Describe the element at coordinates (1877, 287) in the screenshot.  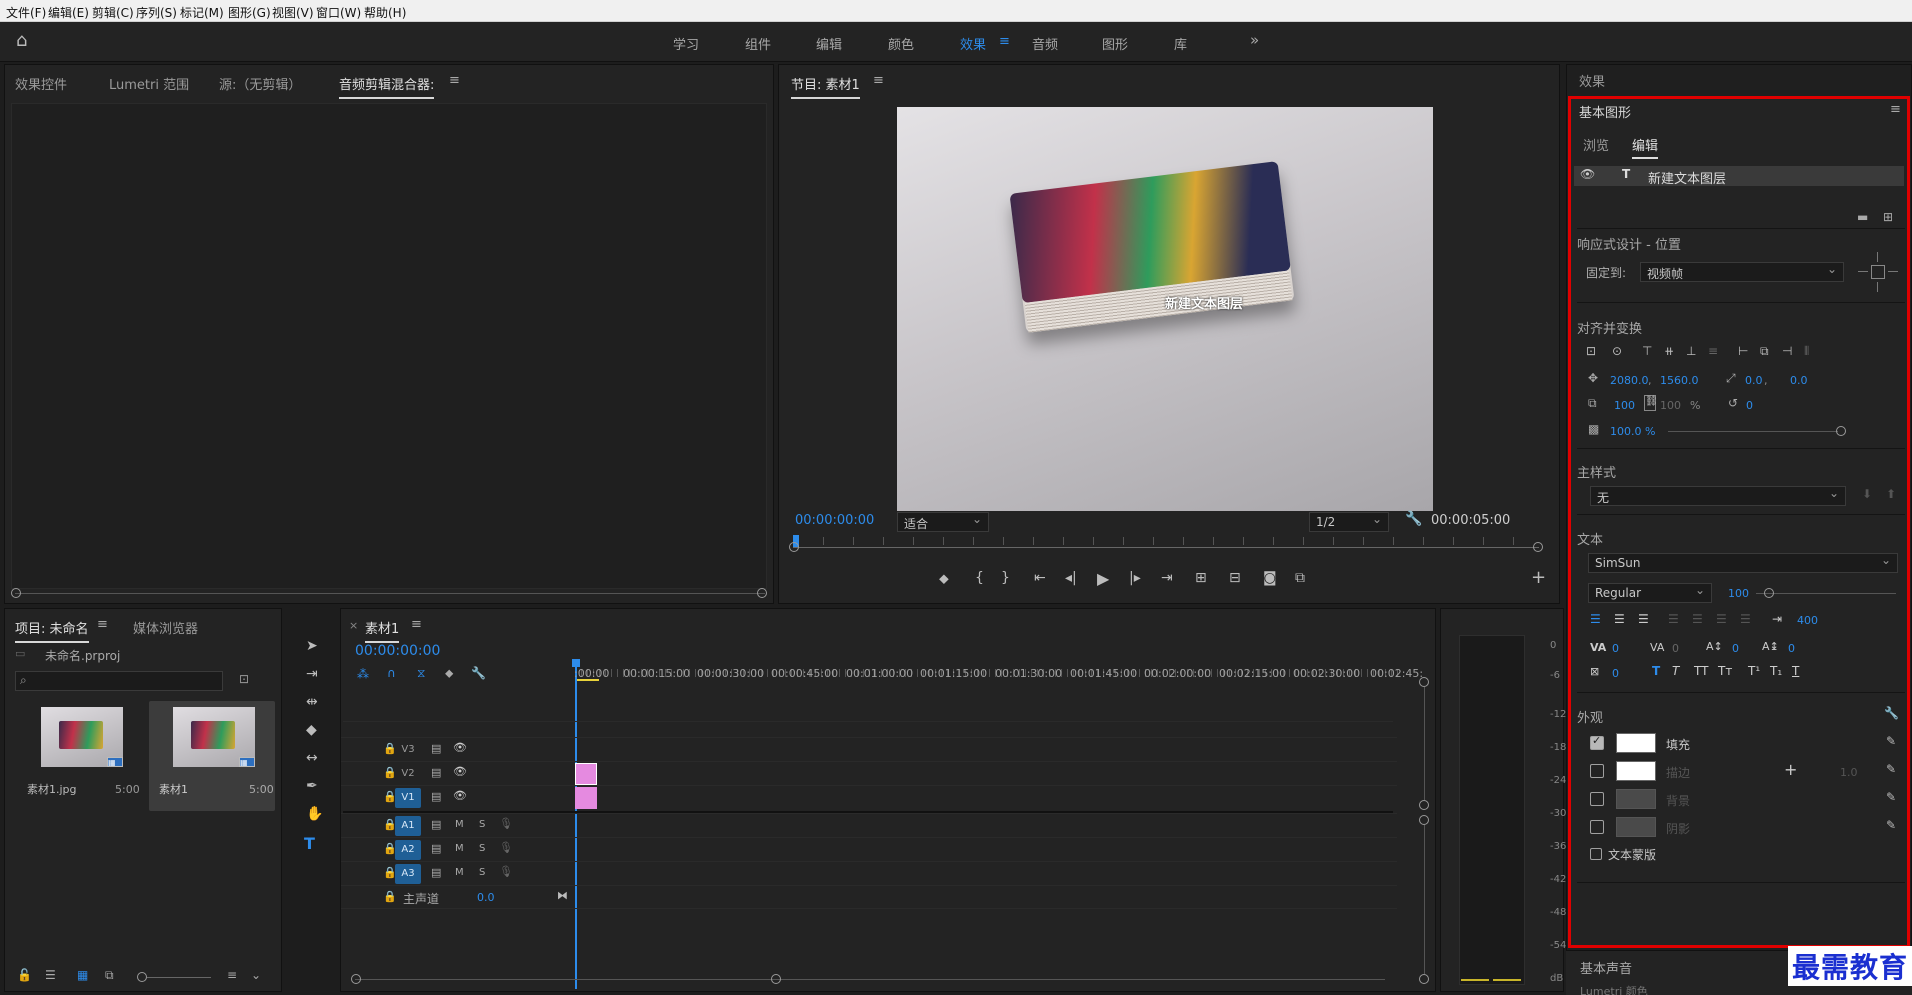
I see `pin-bottom` at that location.